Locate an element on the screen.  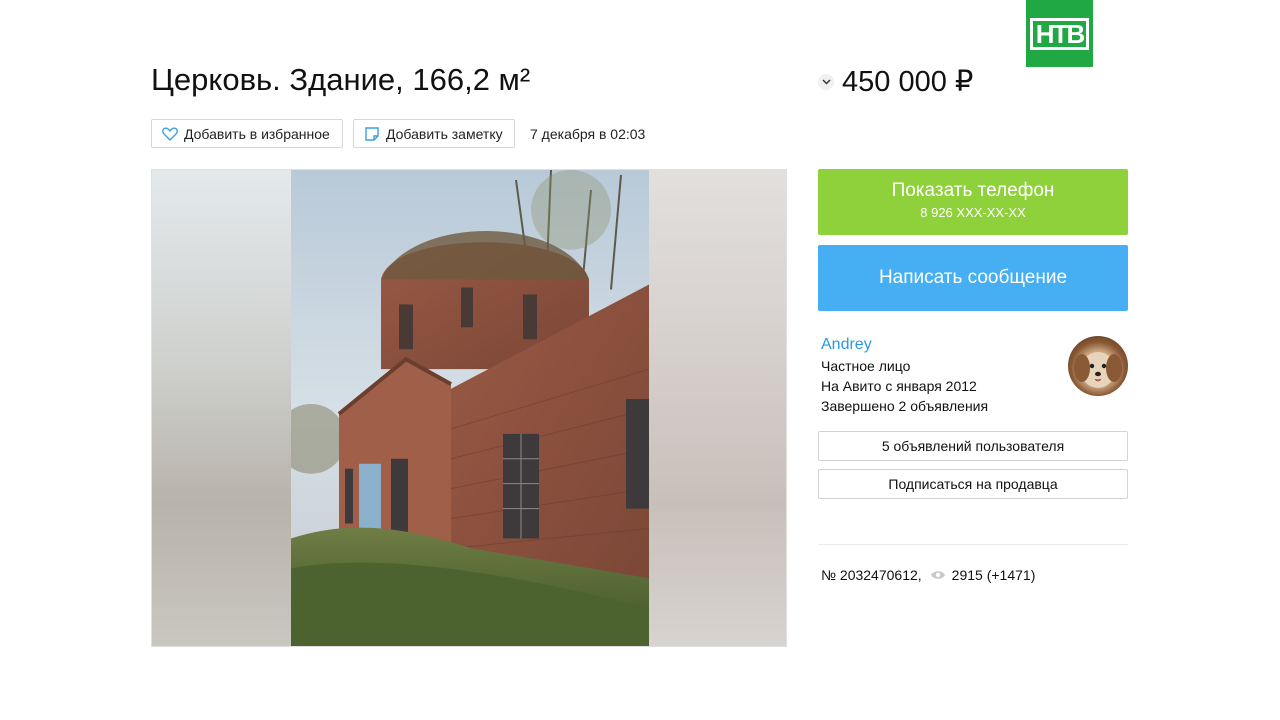
note-icon is located at coordinates (372, 133).